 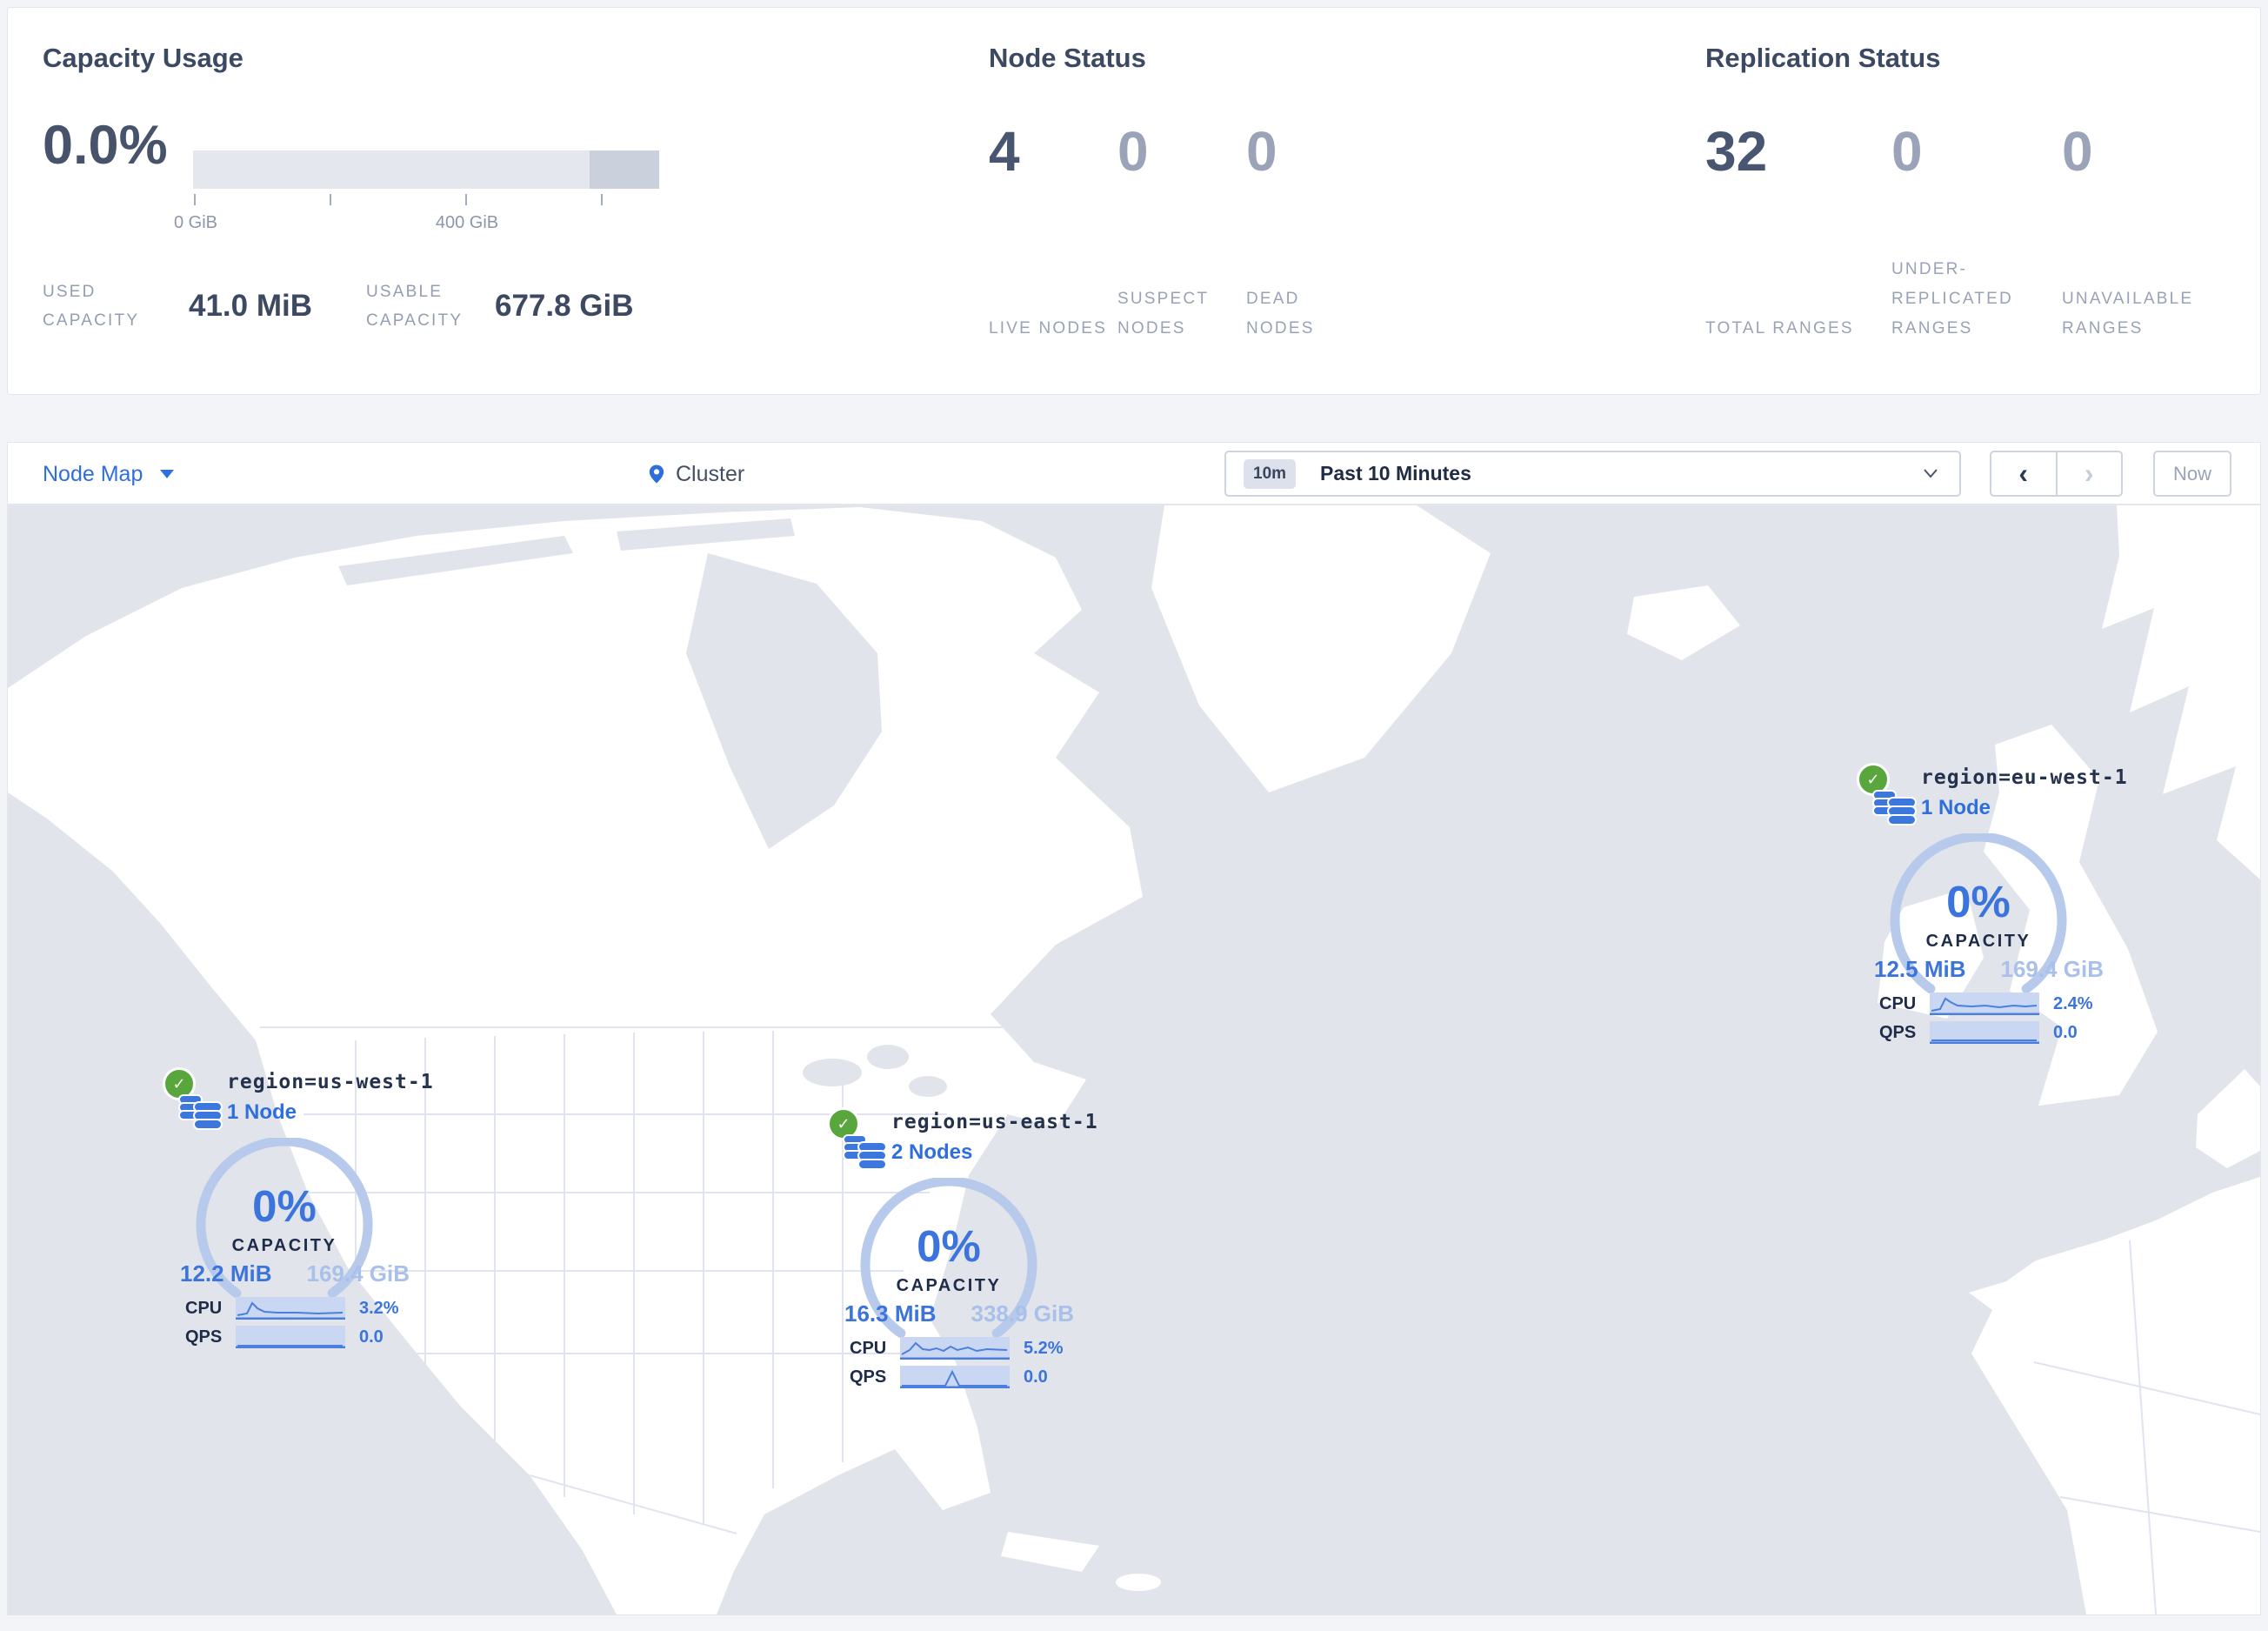 I want to click on view-mode-label: Node Map, so click(x=93, y=473).